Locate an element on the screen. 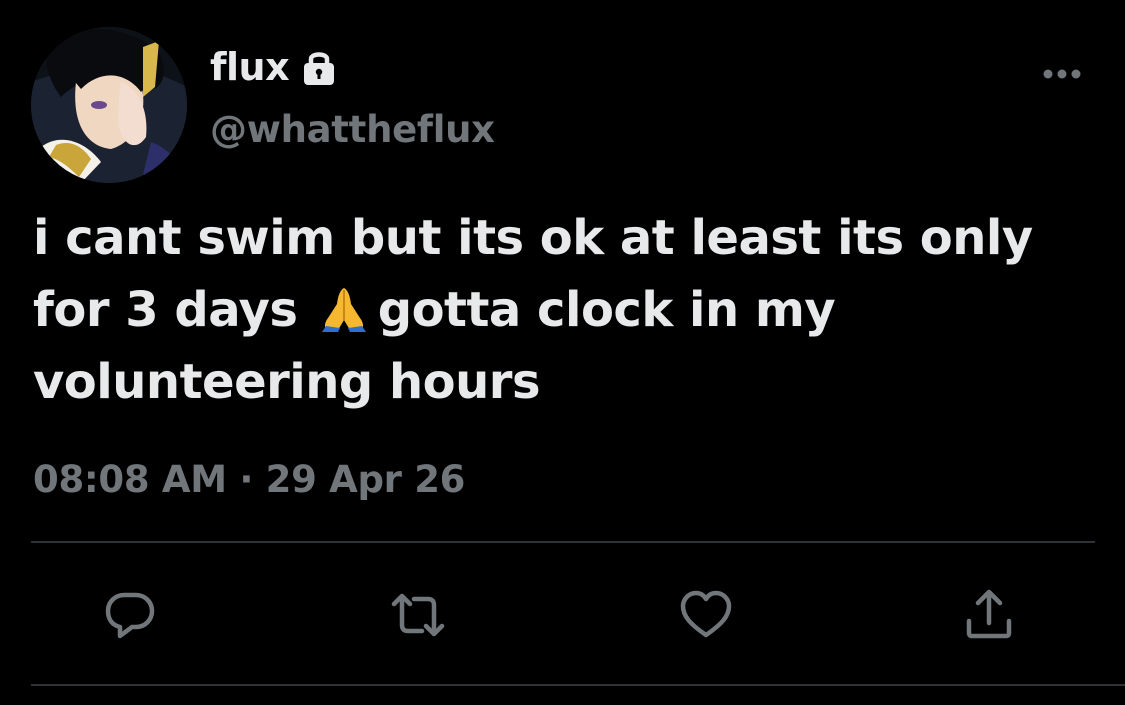 This screenshot has height=705, width=1125. share-icon is located at coordinates (989, 614).